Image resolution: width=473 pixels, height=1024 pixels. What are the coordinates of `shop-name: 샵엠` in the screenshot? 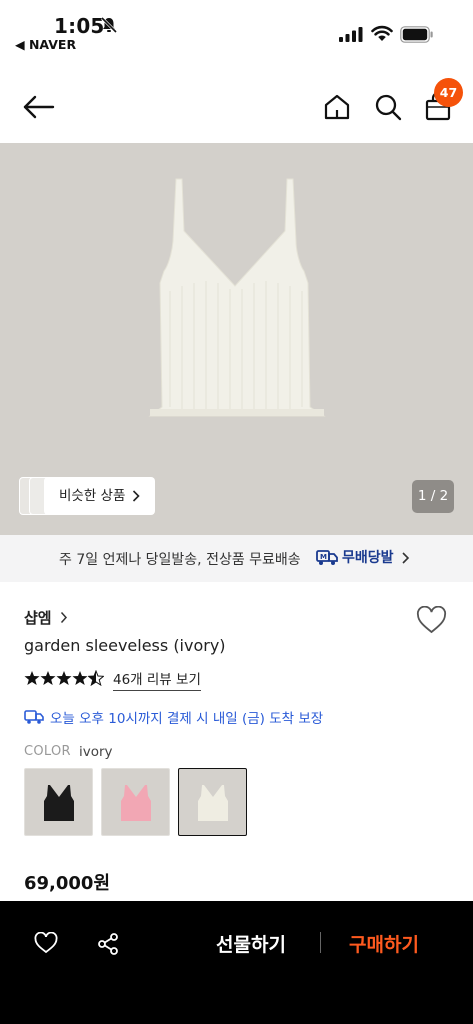 It's located at (38, 617).